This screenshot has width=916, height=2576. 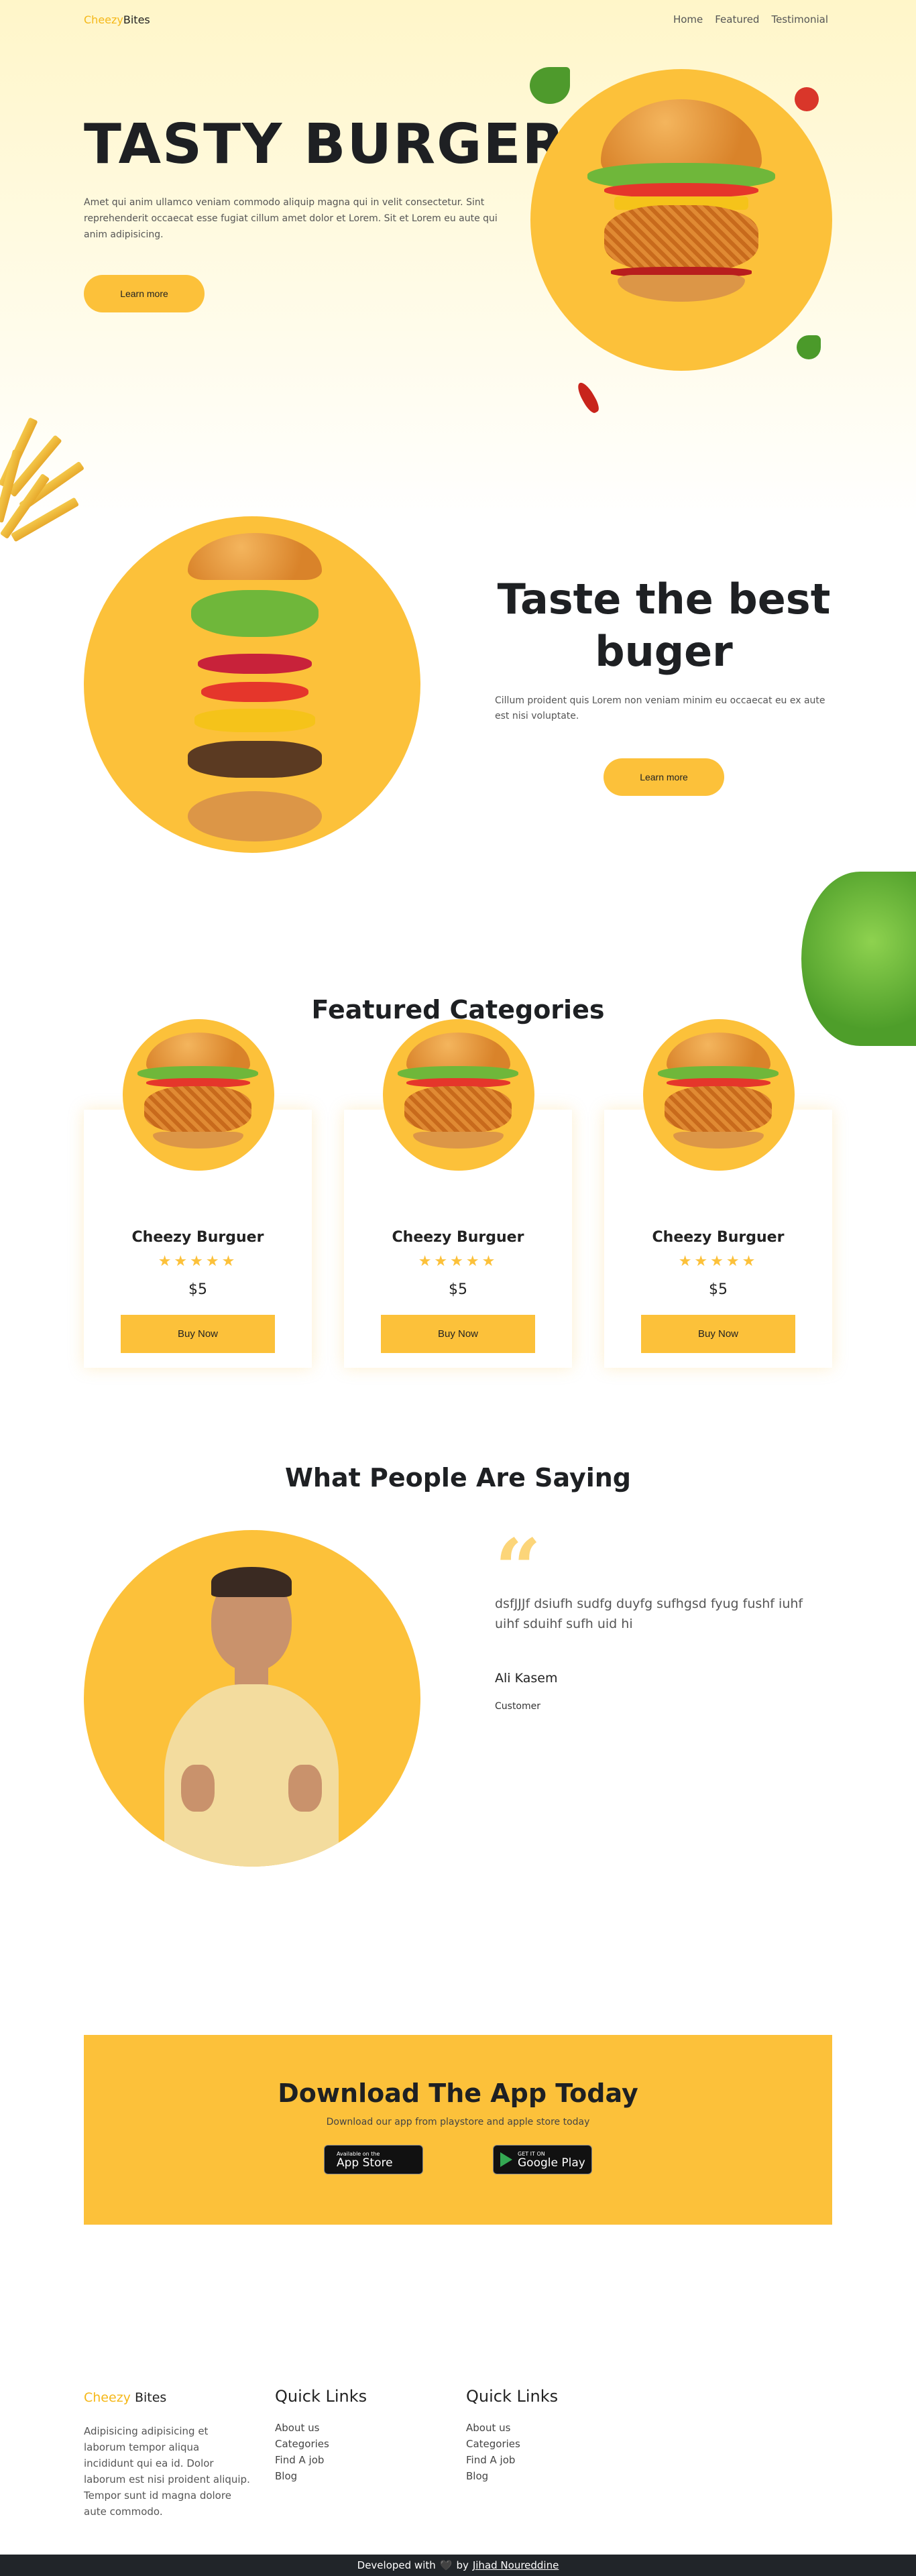 What do you see at coordinates (799, 19) in the screenshot?
I see `nav-link-testimonial: Testimonial` at bounding box center [799, 19].